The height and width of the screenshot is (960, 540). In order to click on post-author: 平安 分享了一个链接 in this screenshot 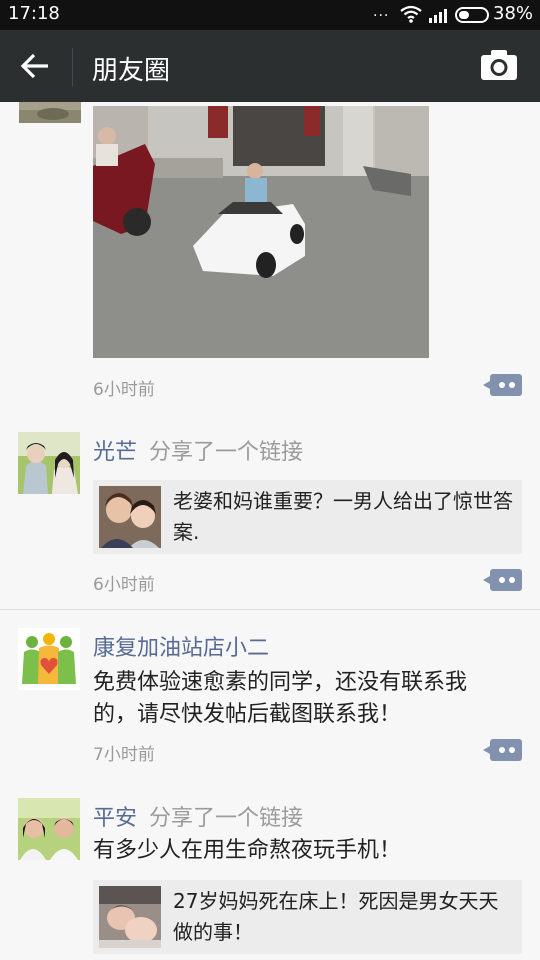, I will do `click(198, 816)`.